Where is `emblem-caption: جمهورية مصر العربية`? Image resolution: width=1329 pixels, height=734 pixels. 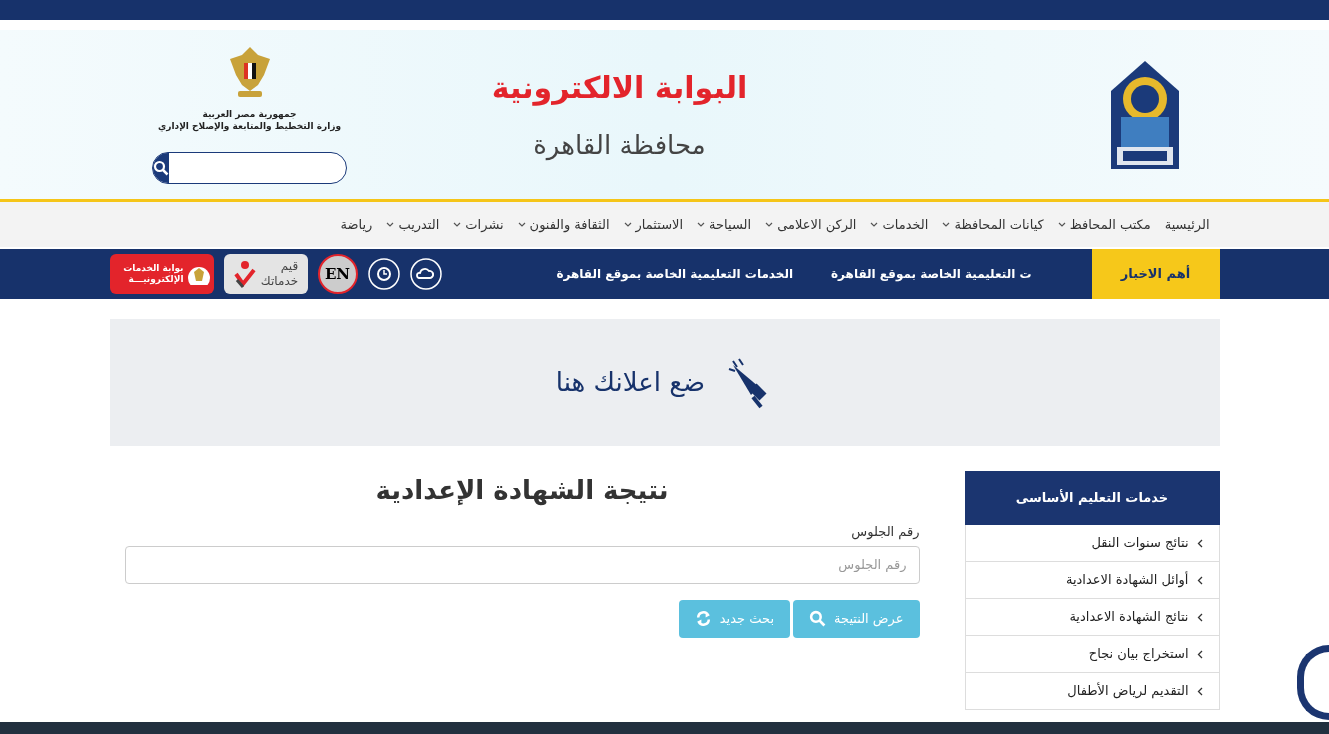 emblem-caption: جمهورية مصر العربية is located at coordinates (249, 115).